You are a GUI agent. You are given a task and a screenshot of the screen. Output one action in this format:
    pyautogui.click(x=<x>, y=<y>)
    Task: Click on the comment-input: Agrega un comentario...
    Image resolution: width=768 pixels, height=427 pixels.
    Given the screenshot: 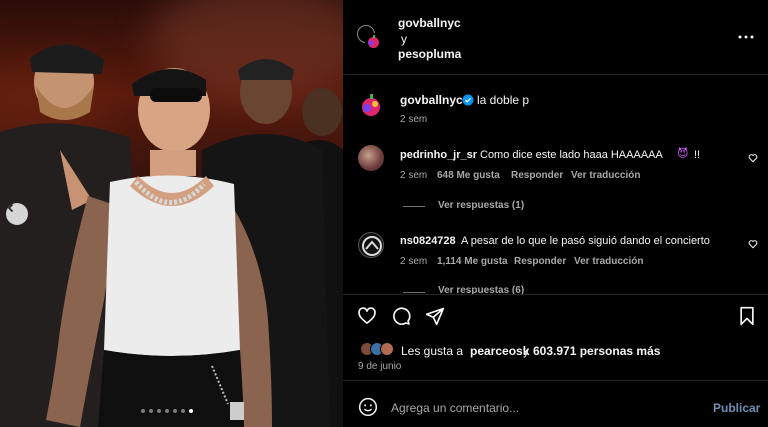 What is the action you would take?
    pyautogui.click(x=455, y=408)
    